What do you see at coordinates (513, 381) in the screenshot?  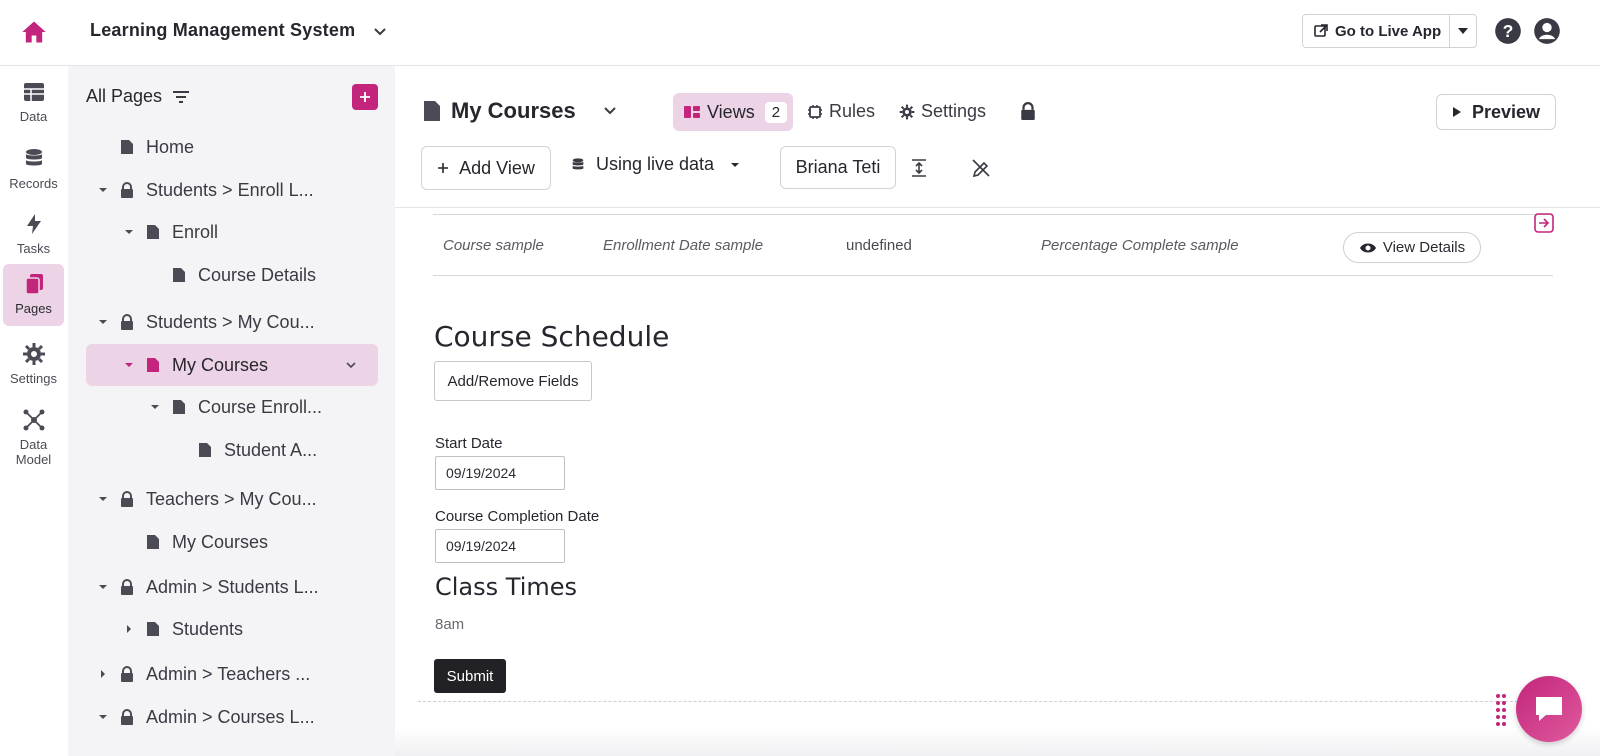 I see `add-remove-fields-button: Add/Remove Fields` at bounding box center [513, 381].